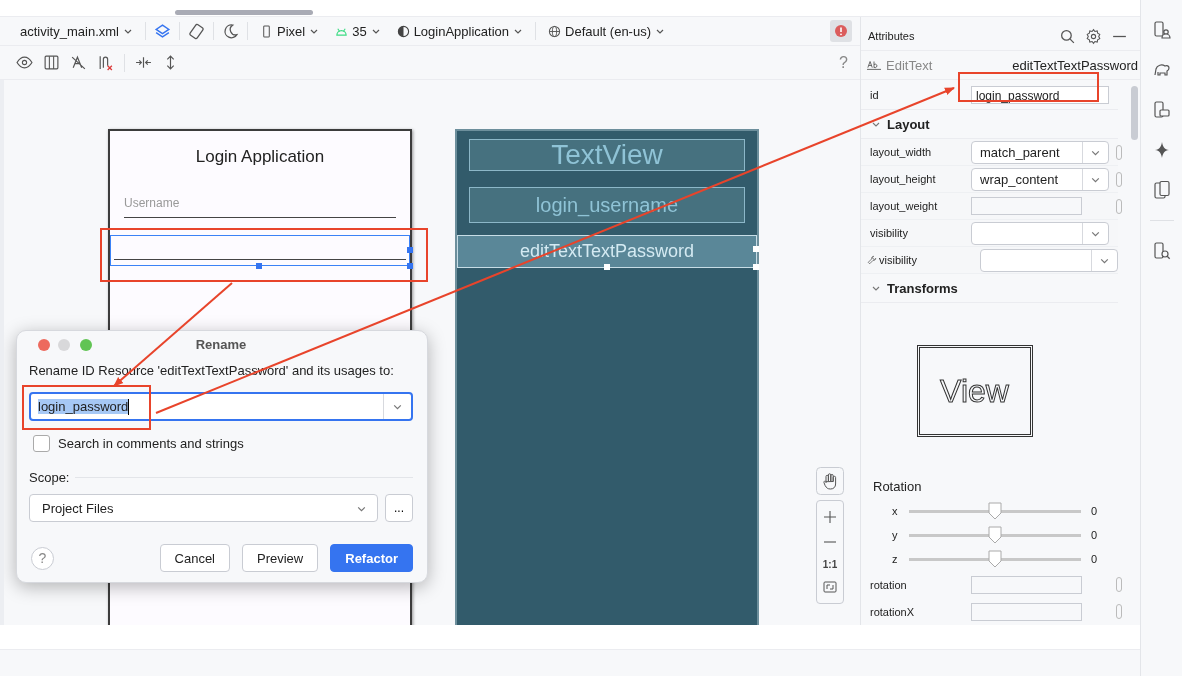  I want to click on attribute-label: layout_weight, so click(904, 206).